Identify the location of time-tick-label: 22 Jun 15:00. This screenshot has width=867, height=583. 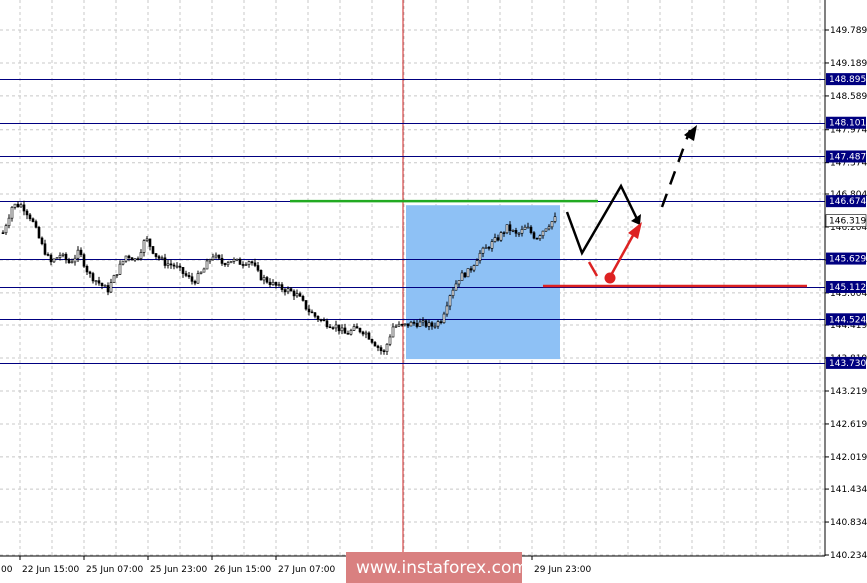
(50, 570).